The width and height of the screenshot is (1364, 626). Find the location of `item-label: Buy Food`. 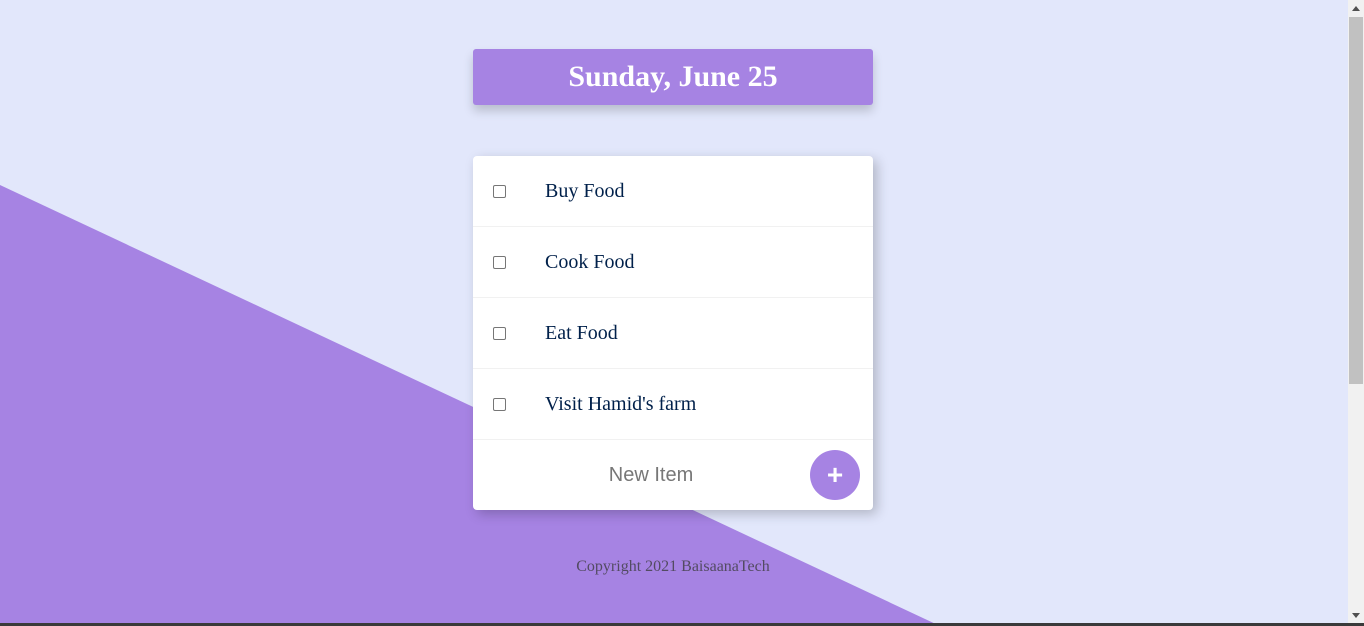

item-label: Buy Food is located at coordinates (585, 191).